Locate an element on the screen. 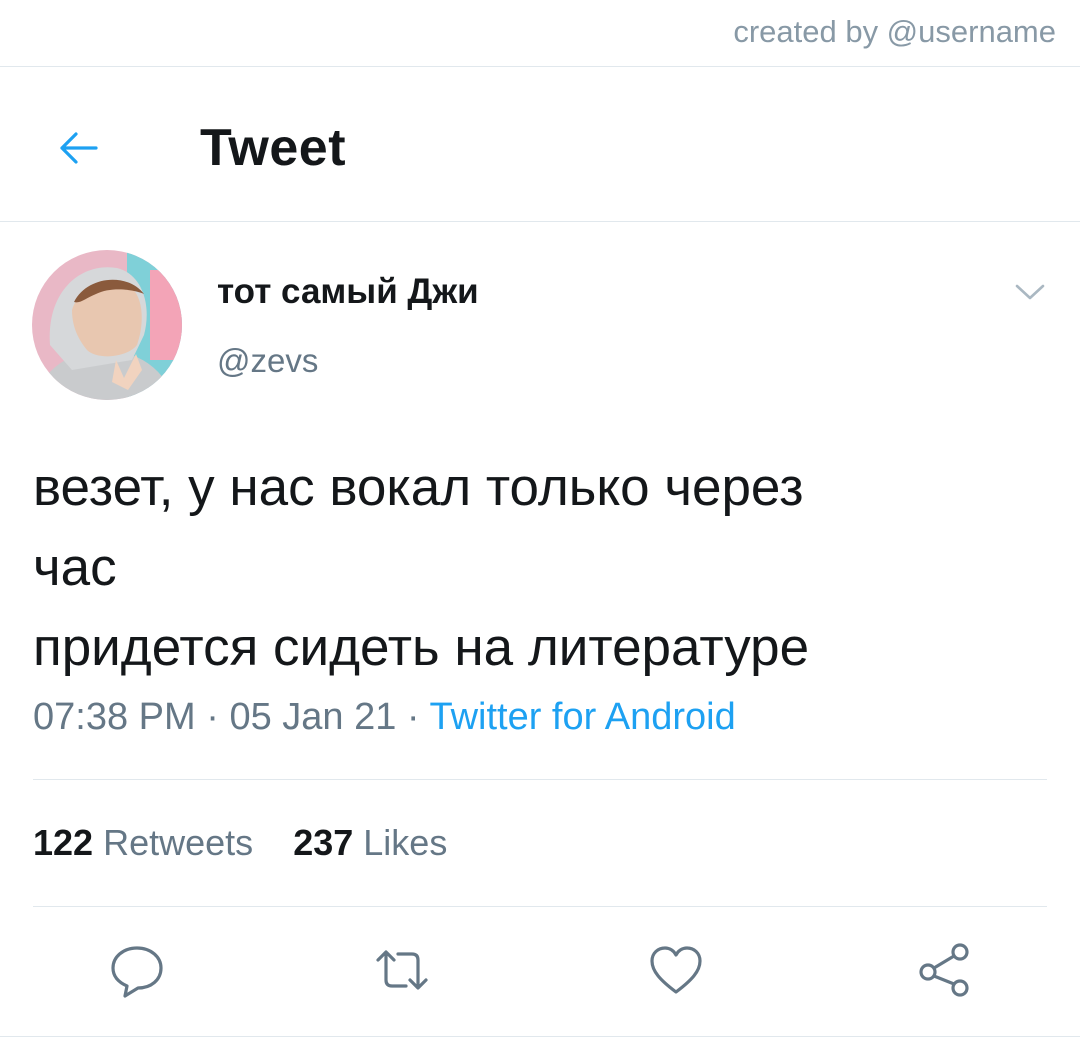 The image size is (1080, 1054). retweets-label: Retweets is located at coordinates (178, 842).